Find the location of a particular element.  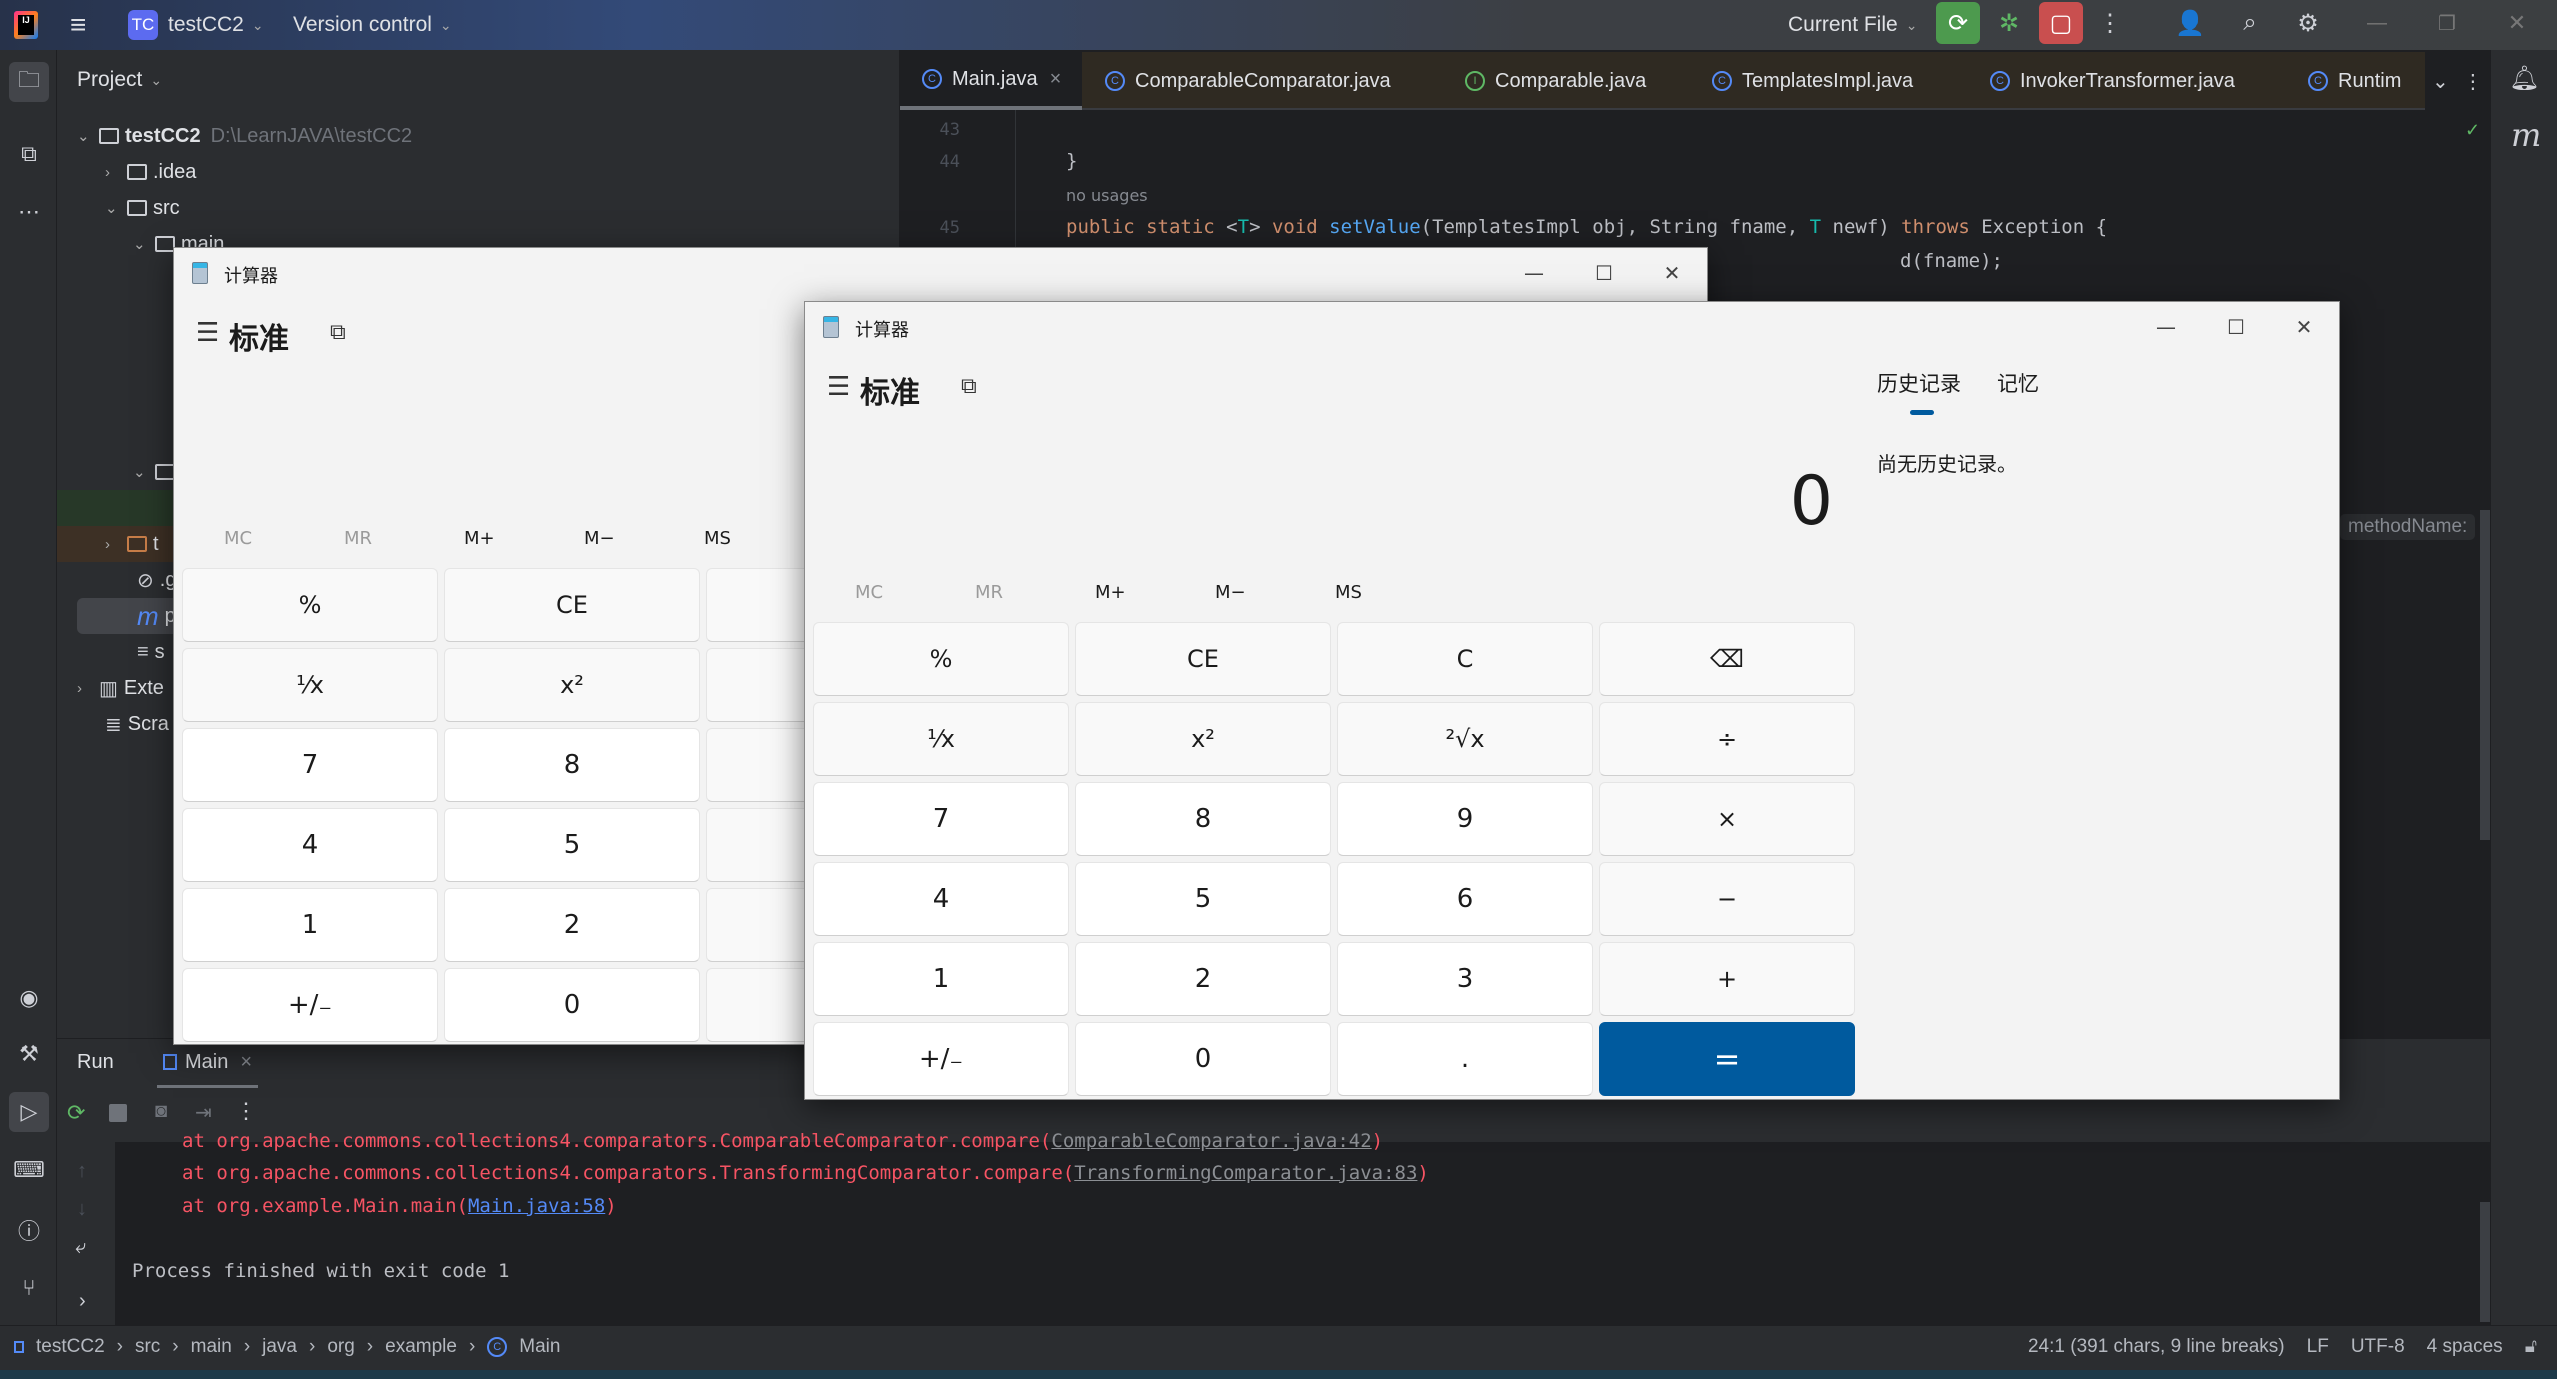

file-encoding: UTF-8 is located at coordinates (2378, 1347).